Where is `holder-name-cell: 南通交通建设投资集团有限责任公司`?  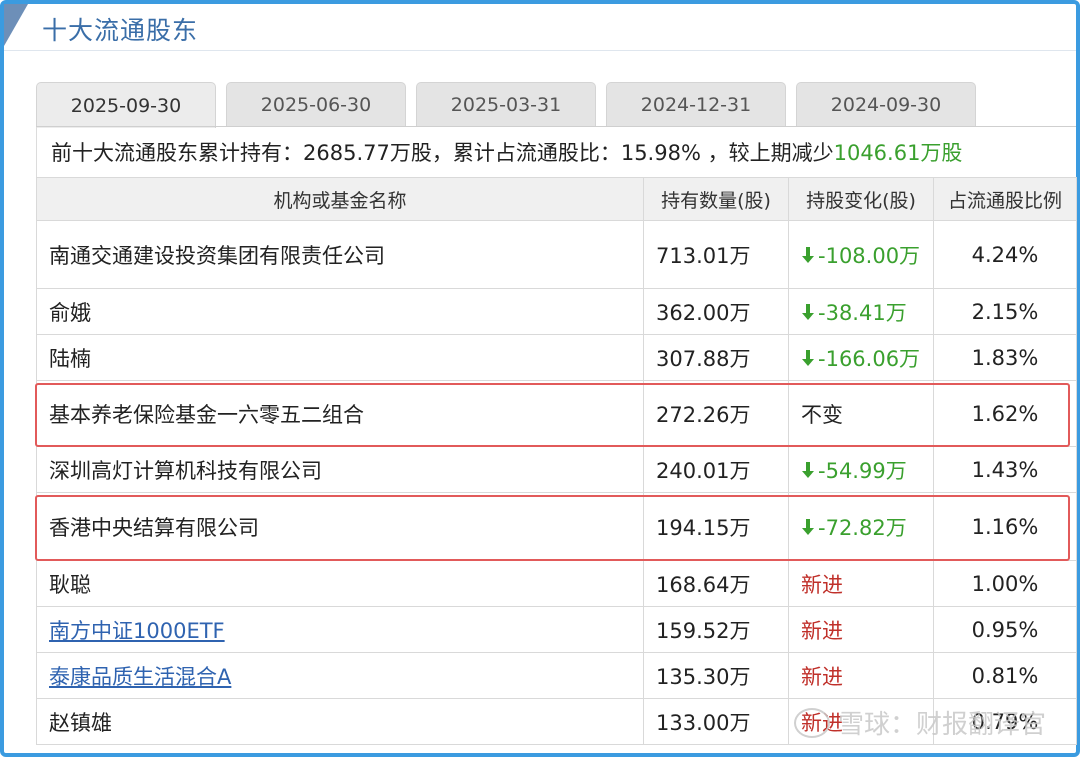
holder-name-cell: 南通交通建设投资集团有限责任公司 is located at coordinates (340, 254).